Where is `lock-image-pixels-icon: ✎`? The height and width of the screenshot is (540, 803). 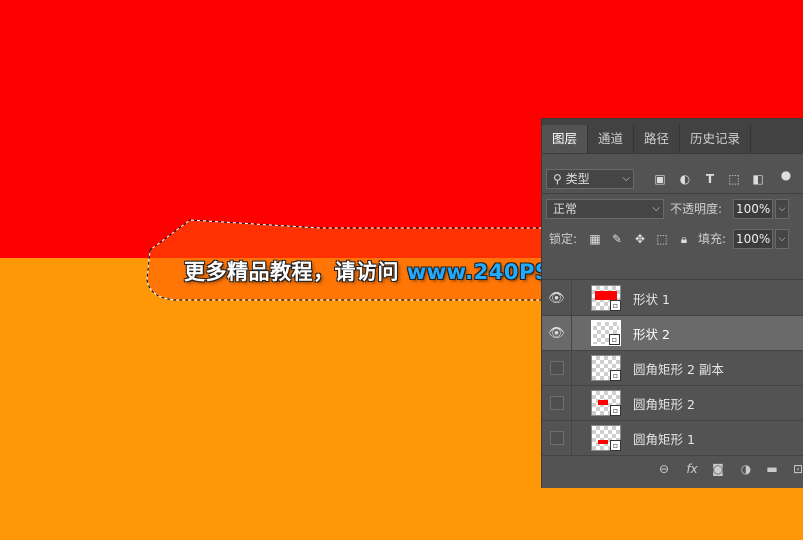
lock-image-pixels-icon: ✎ is located at coordinates (617, 239).